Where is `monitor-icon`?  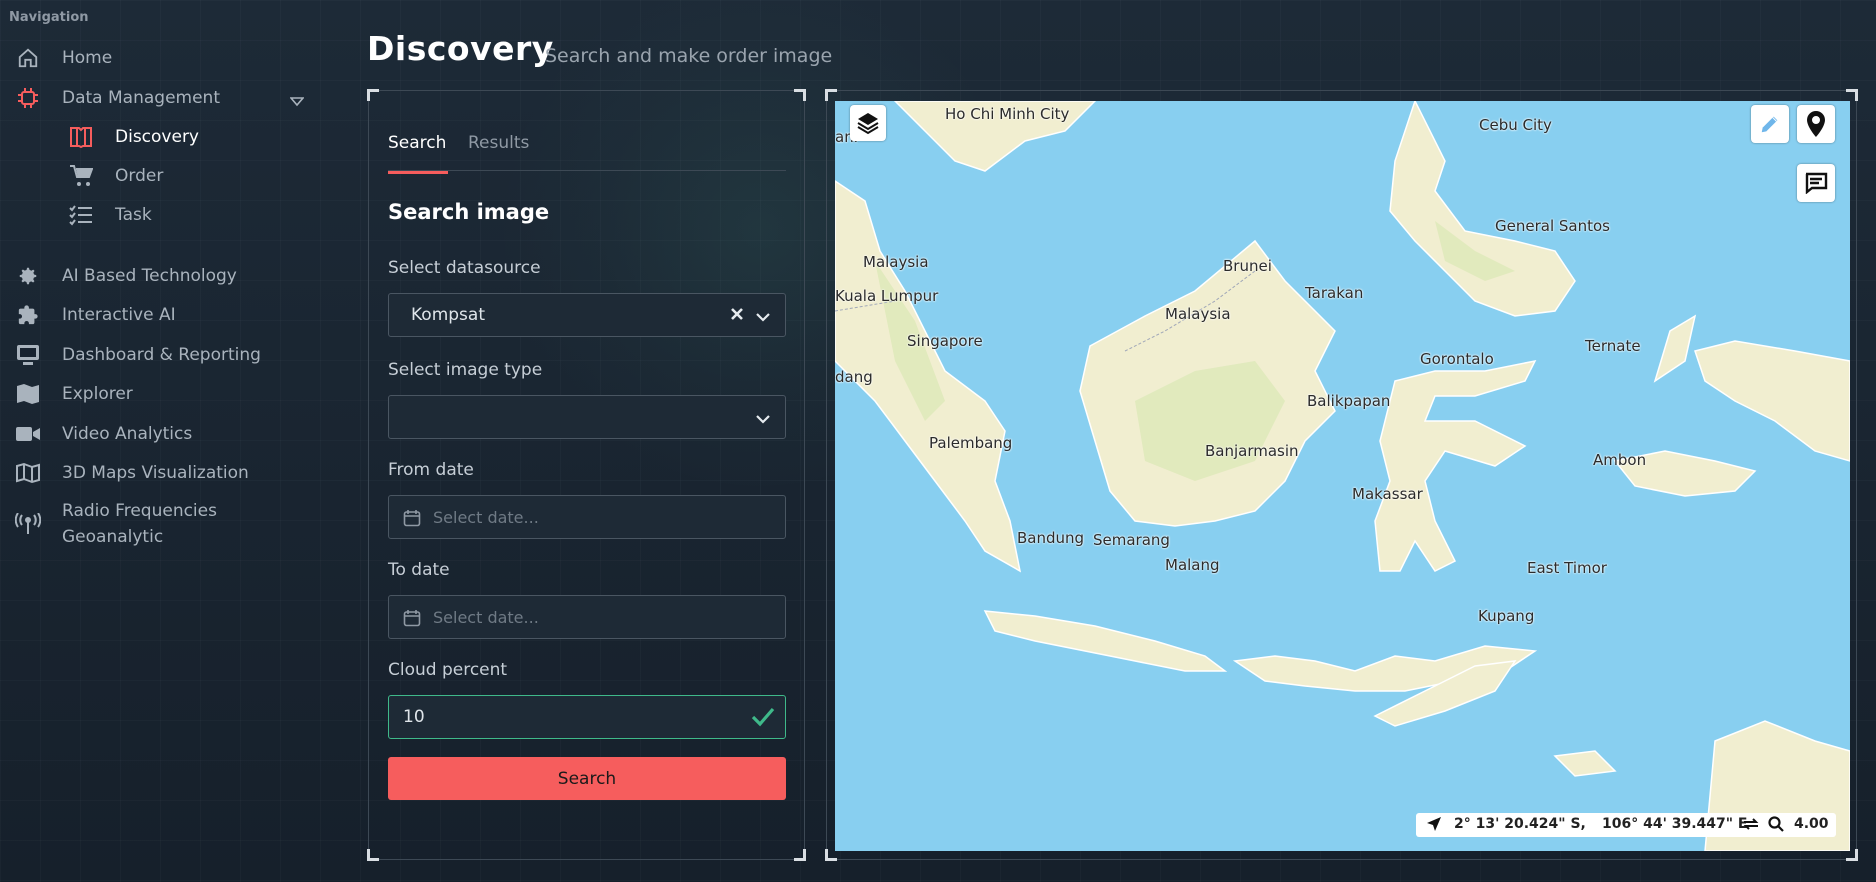 monitor-icon is located at coordinates (28, 355).